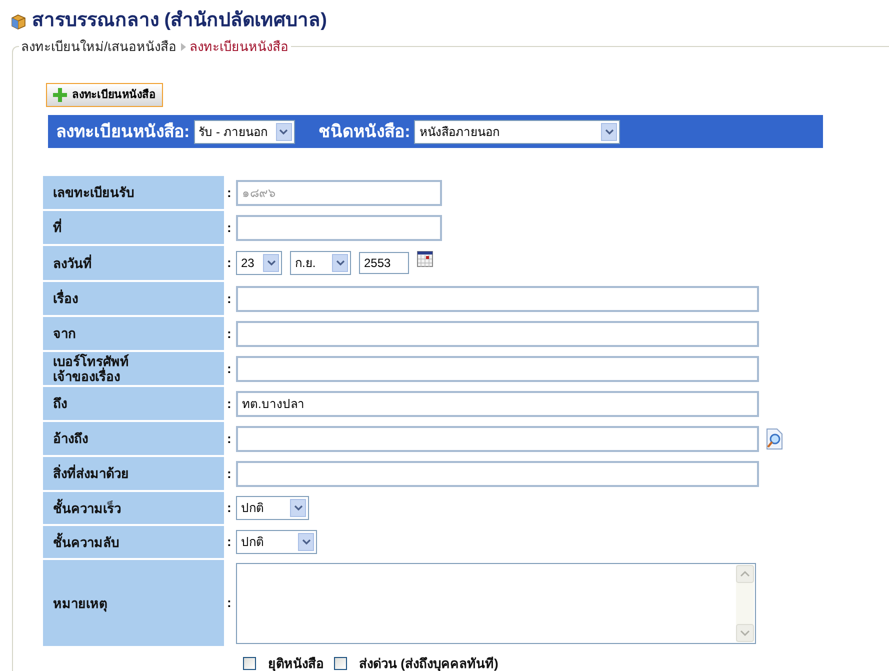 The width and height of the screenshot is (889, 671). What do you see at coordinates (133, 542) in the screenshot?
I see `field-label: ชั้นความลับ` at bounding box center [133, 542].